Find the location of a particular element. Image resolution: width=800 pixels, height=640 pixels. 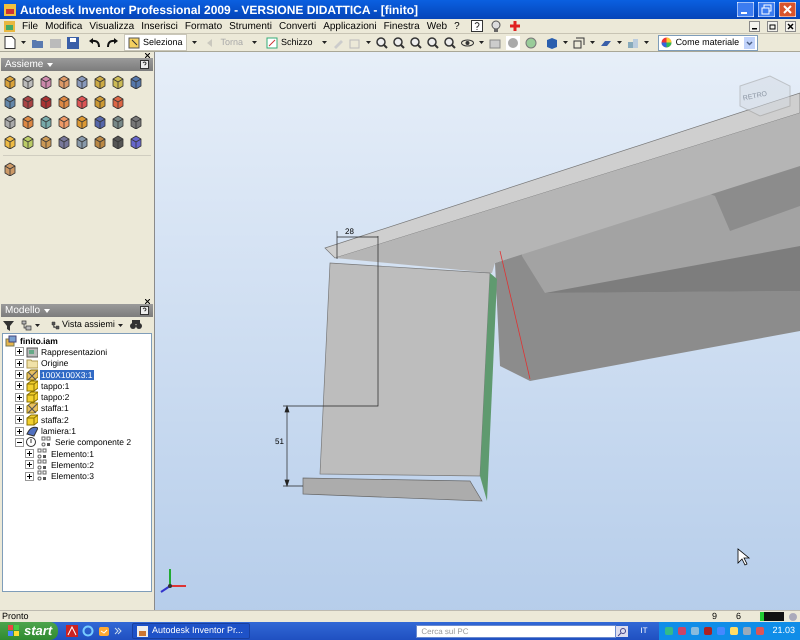

zoom-window-icon is located at coordinates (398, 42).